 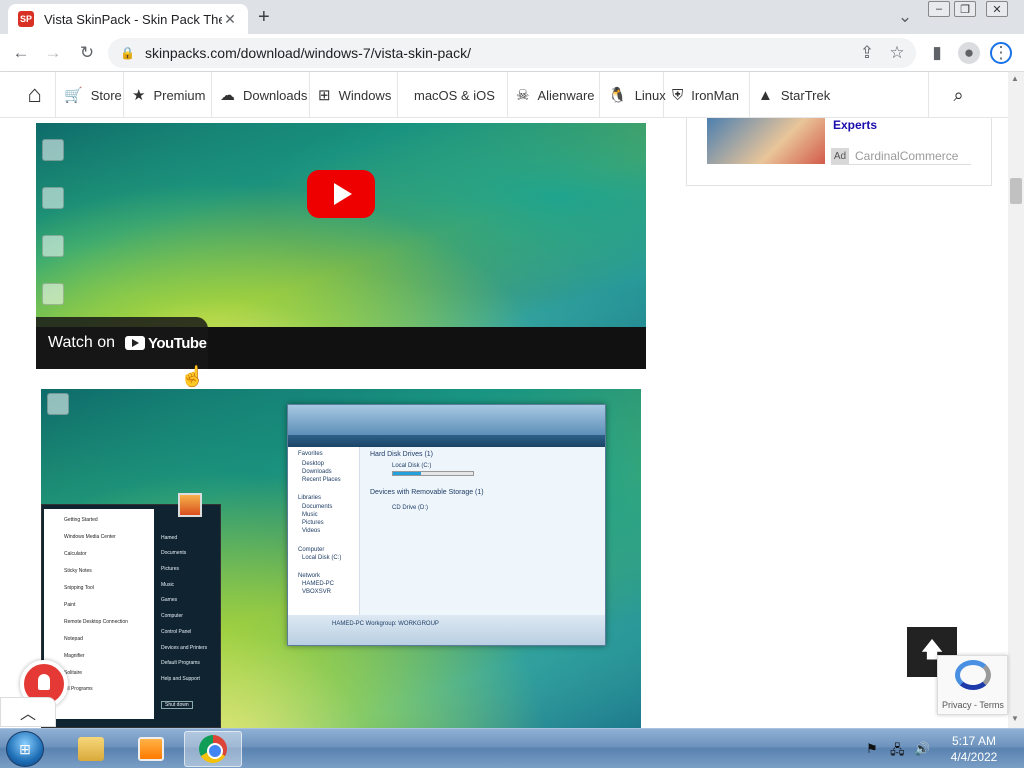 I want to click on start-place: Computer, so click(x=172, y=616).